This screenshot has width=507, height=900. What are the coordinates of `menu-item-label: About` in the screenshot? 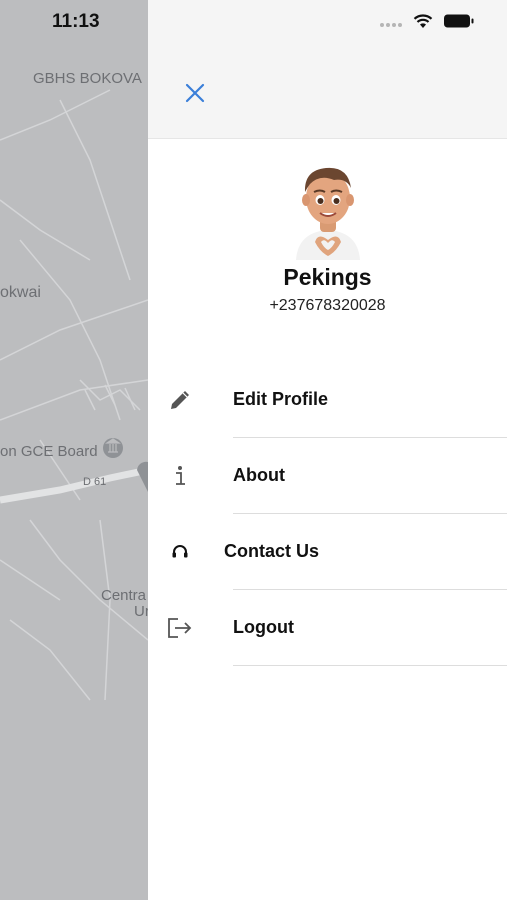 It's located at (259, 475).